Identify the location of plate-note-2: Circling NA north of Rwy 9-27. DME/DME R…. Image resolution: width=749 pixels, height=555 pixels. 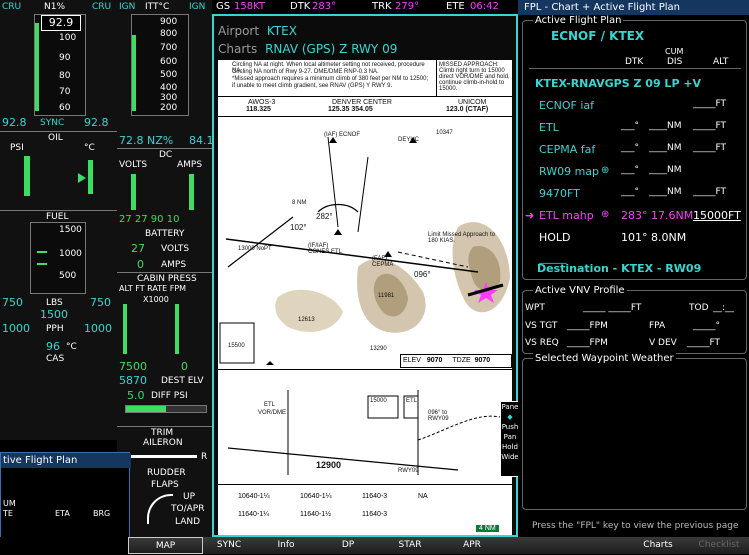
(305, 72).